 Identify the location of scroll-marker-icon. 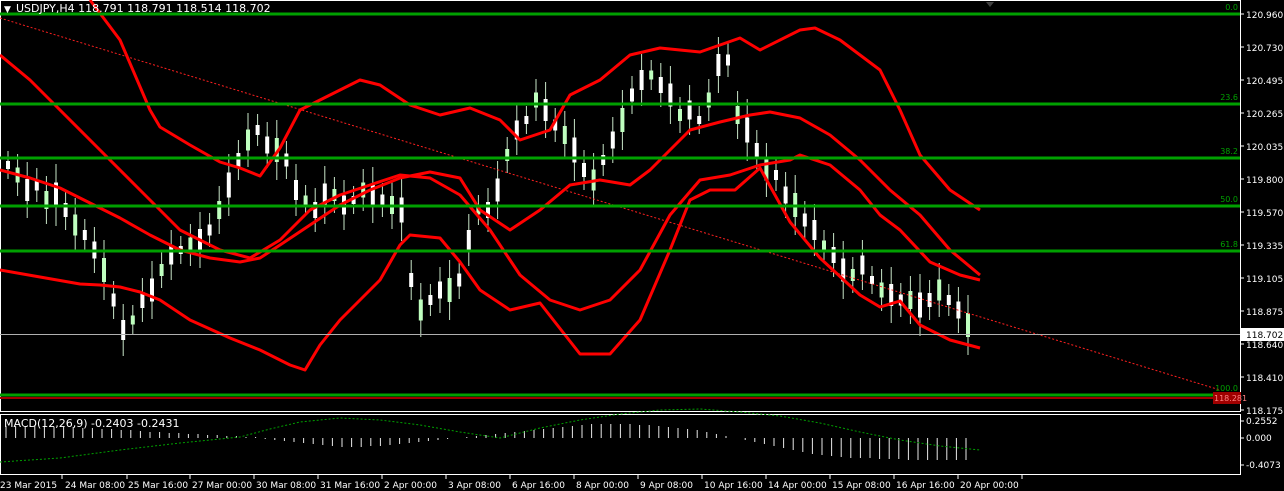
(990, 4).